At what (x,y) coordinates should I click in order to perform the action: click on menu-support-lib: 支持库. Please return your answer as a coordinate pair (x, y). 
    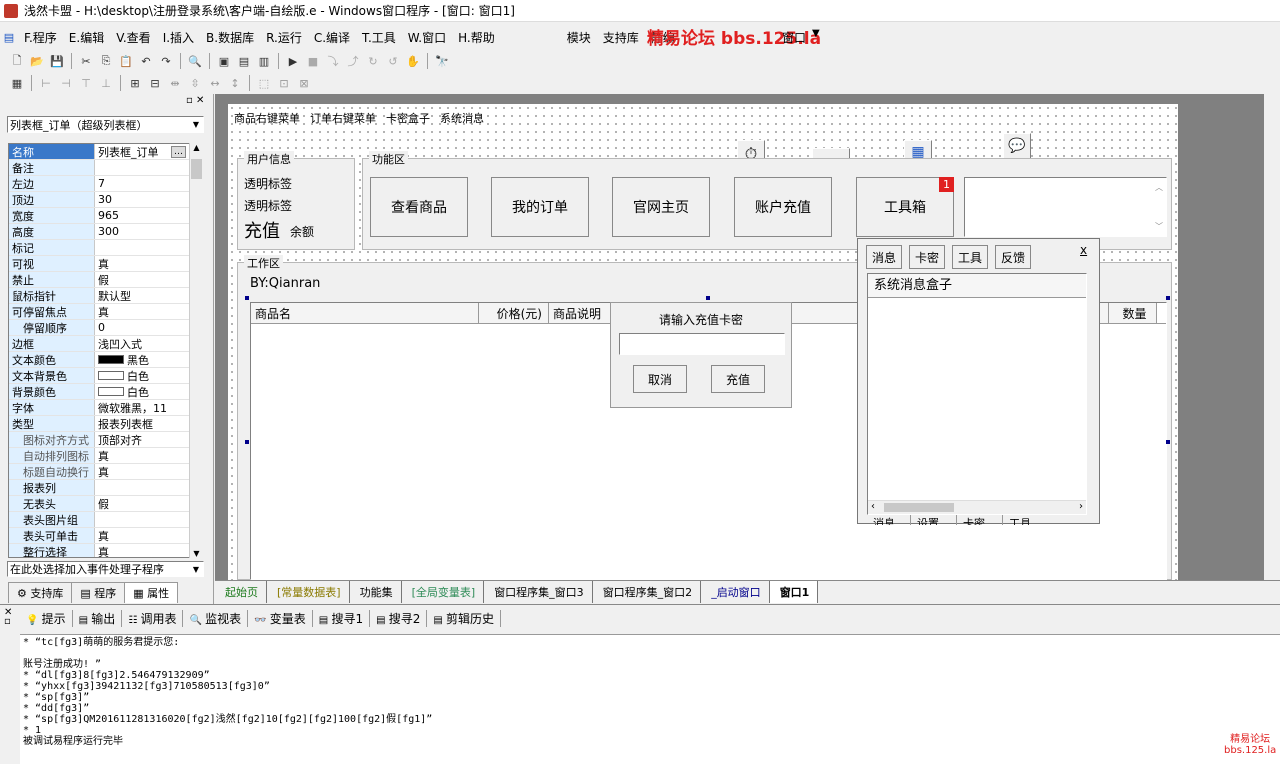
    Looking at the image, I should click on (621, 37).